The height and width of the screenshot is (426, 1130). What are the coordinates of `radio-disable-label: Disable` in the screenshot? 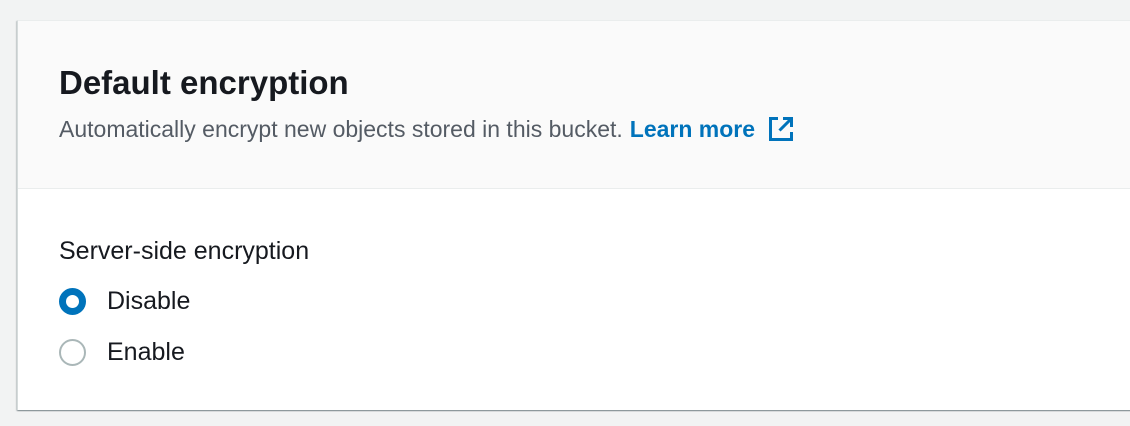 It's located at (149, 301).